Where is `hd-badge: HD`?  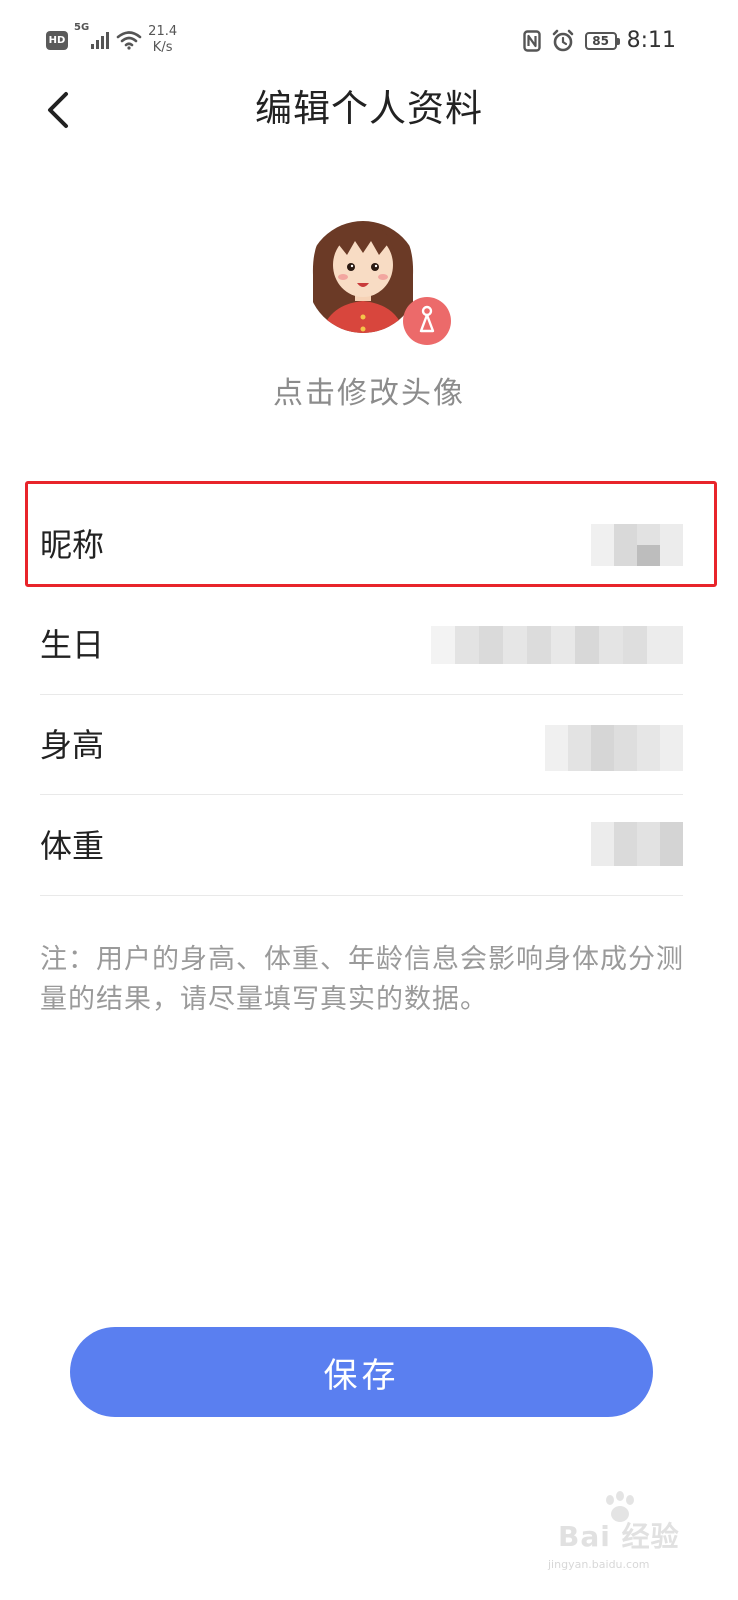 hd-badge: HD is located at coordinates (57, 40).